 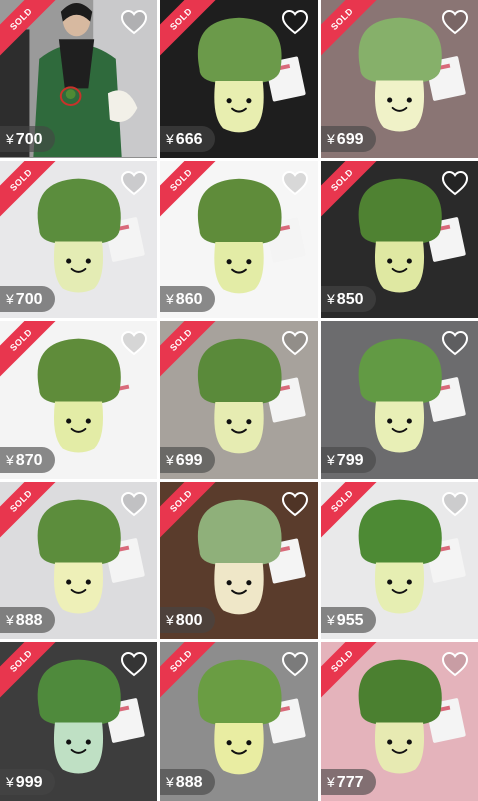 I want to click on listing-tile: SOLD ¥955, so click(x=399, y=560).